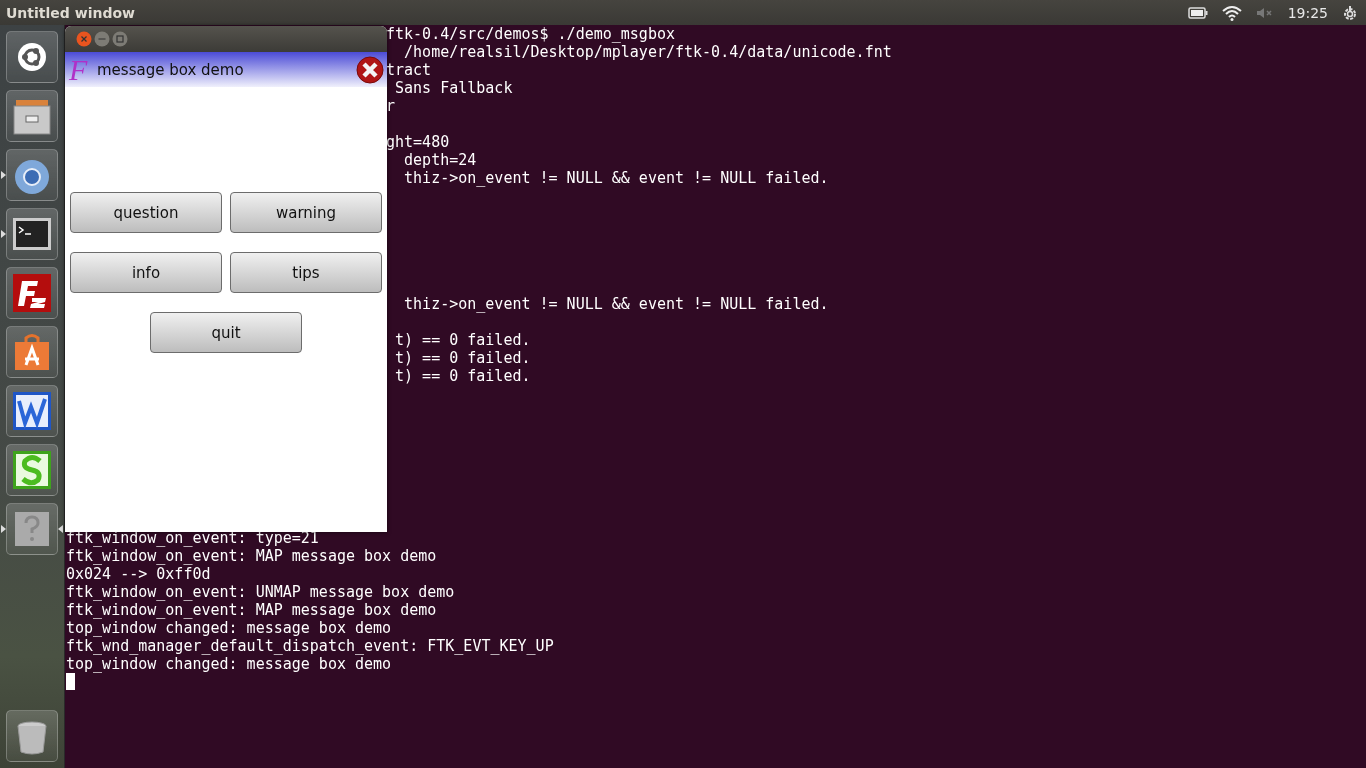 Image resolution: width=1366 pixels, height=768 pixels. I want to click on battery-icon, so click(1197, 12).